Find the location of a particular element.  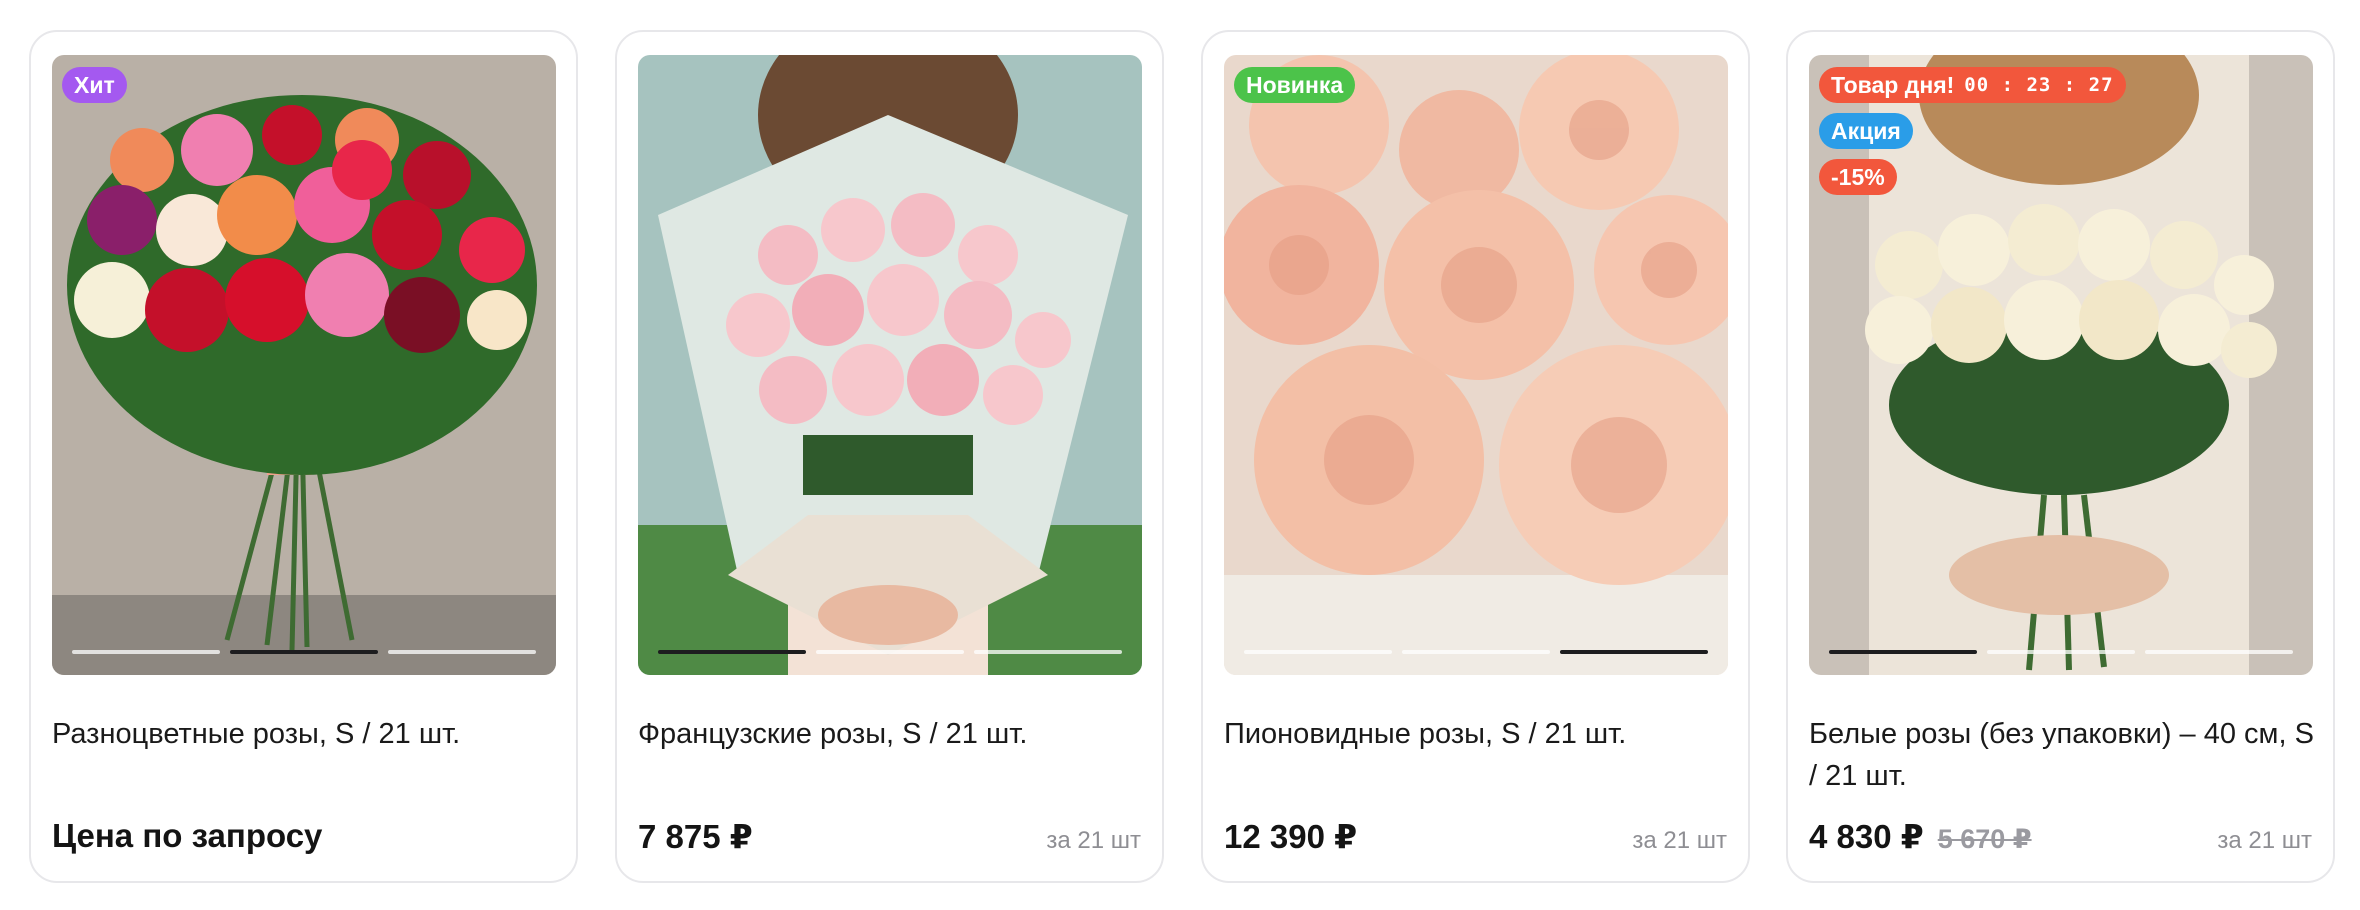

badges: Хит is located at coordinates (94, 85).